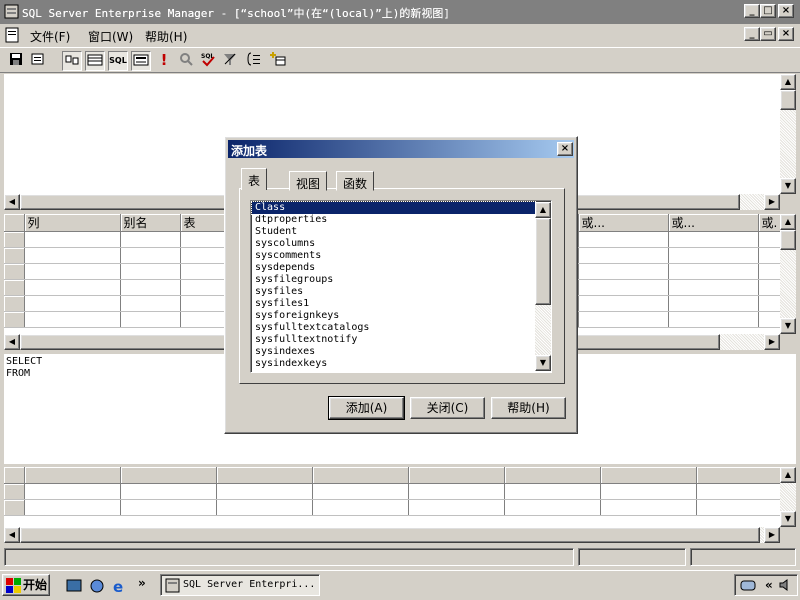  I want to click on volume-icon, so click(786, 585).